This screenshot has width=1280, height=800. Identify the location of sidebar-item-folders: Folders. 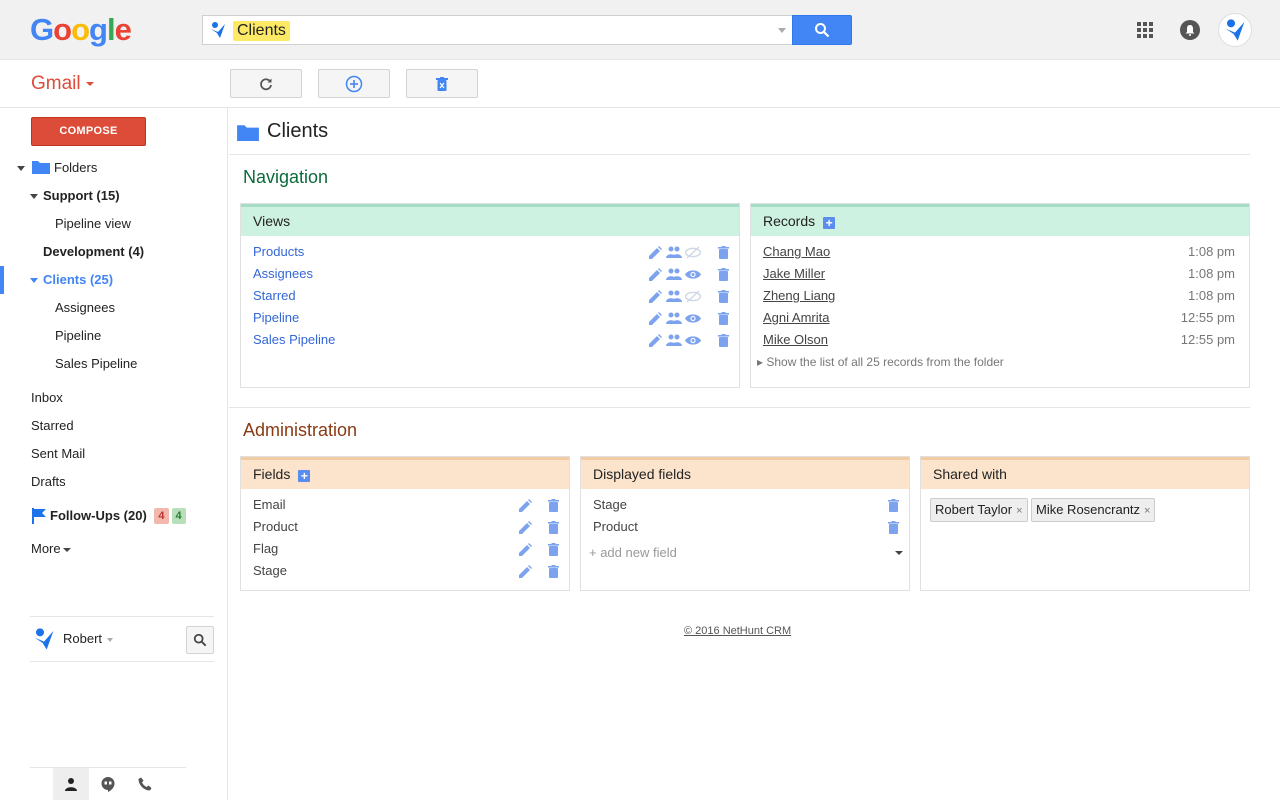
(75, 168).